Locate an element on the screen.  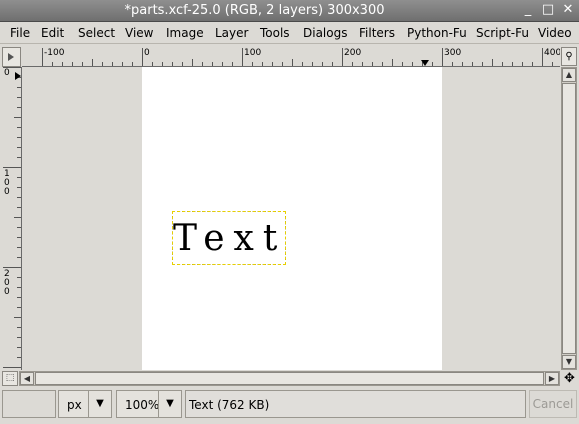
vertical-scroll-thumb is located at coordinates (569, 218).